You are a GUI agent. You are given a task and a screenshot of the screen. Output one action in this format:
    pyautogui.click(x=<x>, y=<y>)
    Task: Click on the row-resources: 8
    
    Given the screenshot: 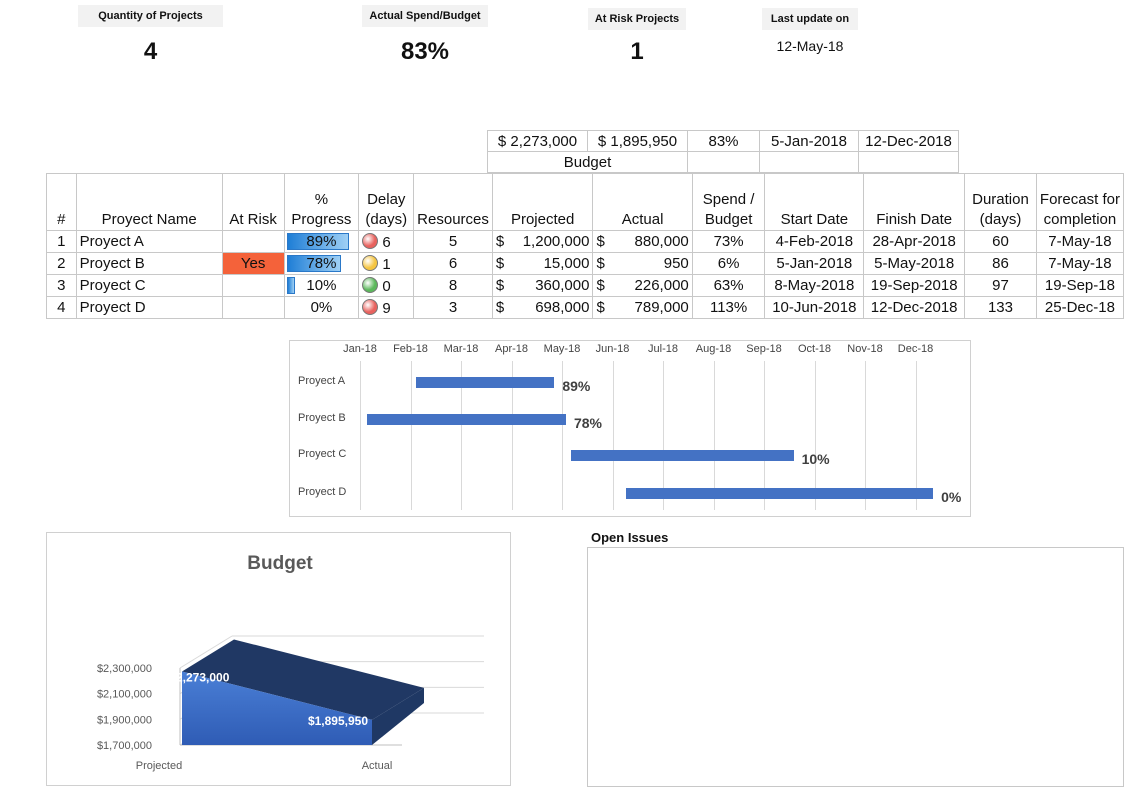 What is the action you would take?
    pyautogui.click(x=453, y=285)
    